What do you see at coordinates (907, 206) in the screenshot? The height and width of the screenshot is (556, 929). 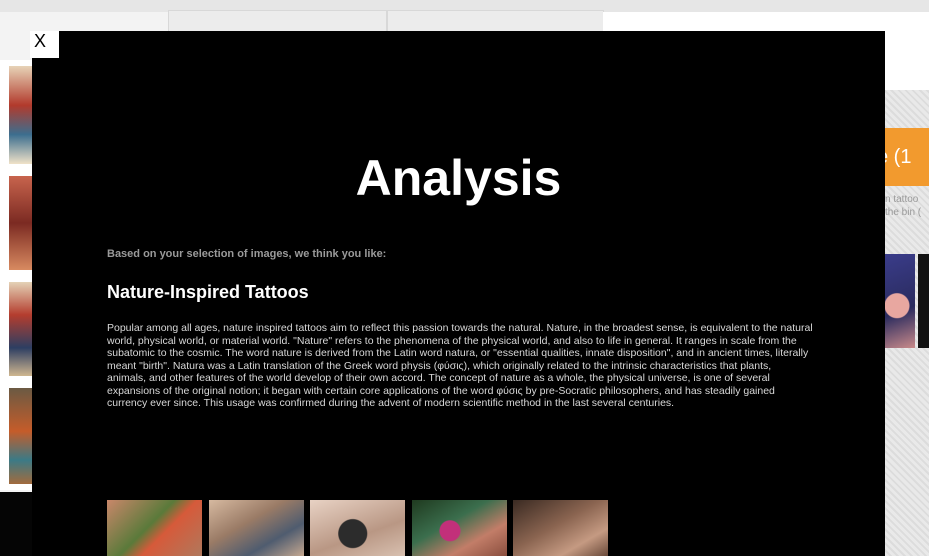 I see `background-side-text: n tattoo the bin (` at bounding box center [907, 206].